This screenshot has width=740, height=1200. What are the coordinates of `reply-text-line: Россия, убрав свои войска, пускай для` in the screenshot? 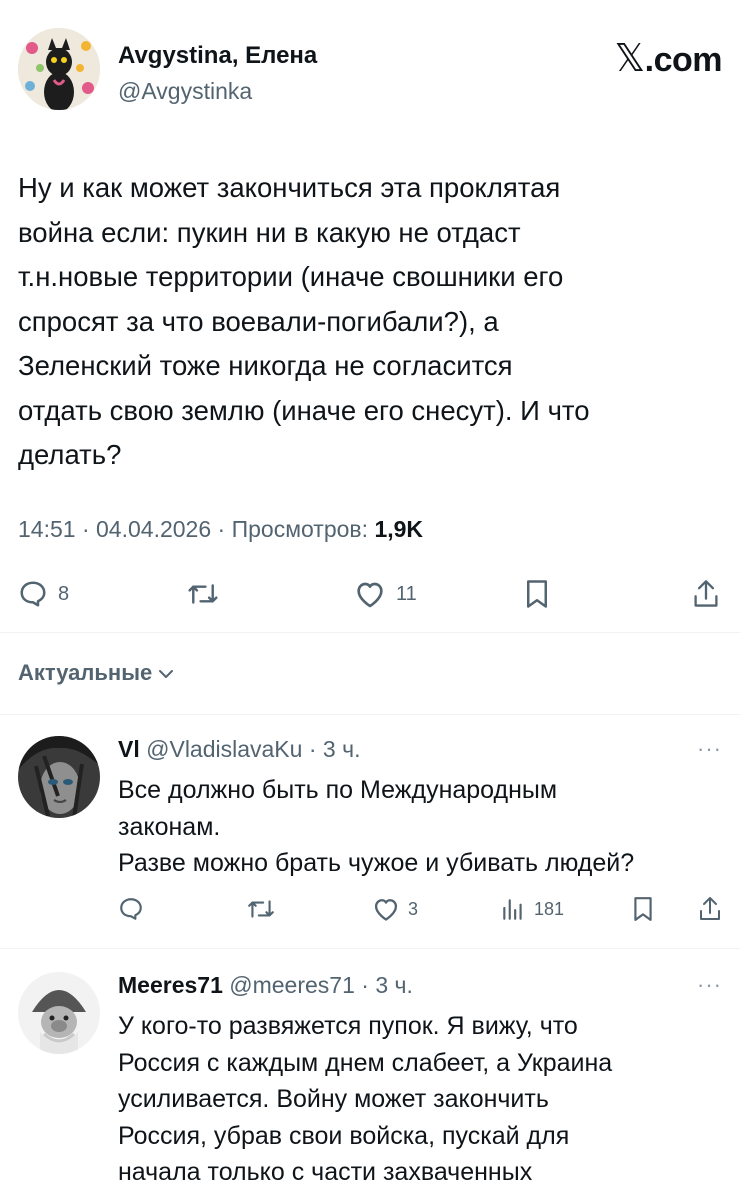 It's located at (344, 1135).